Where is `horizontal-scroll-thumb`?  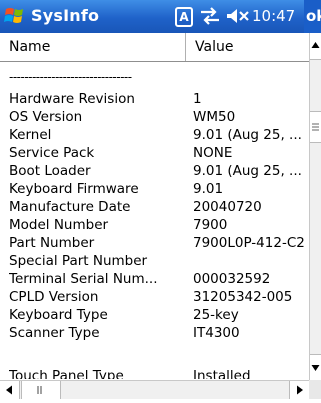
horizontal-scroll-thumb is located at coordinates (41, 390).